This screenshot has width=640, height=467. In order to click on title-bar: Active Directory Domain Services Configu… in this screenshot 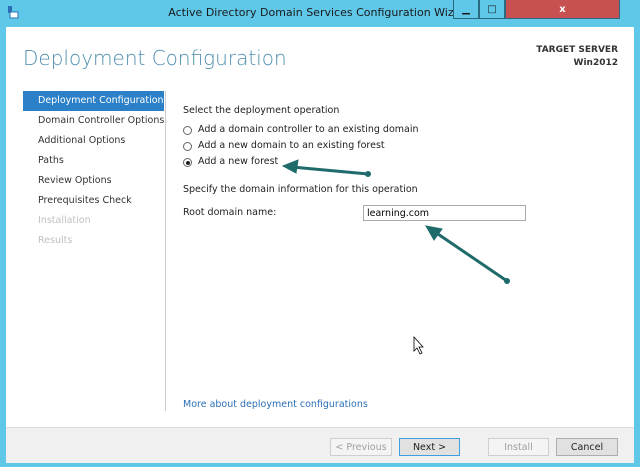, I will do `click(320, 13)`.